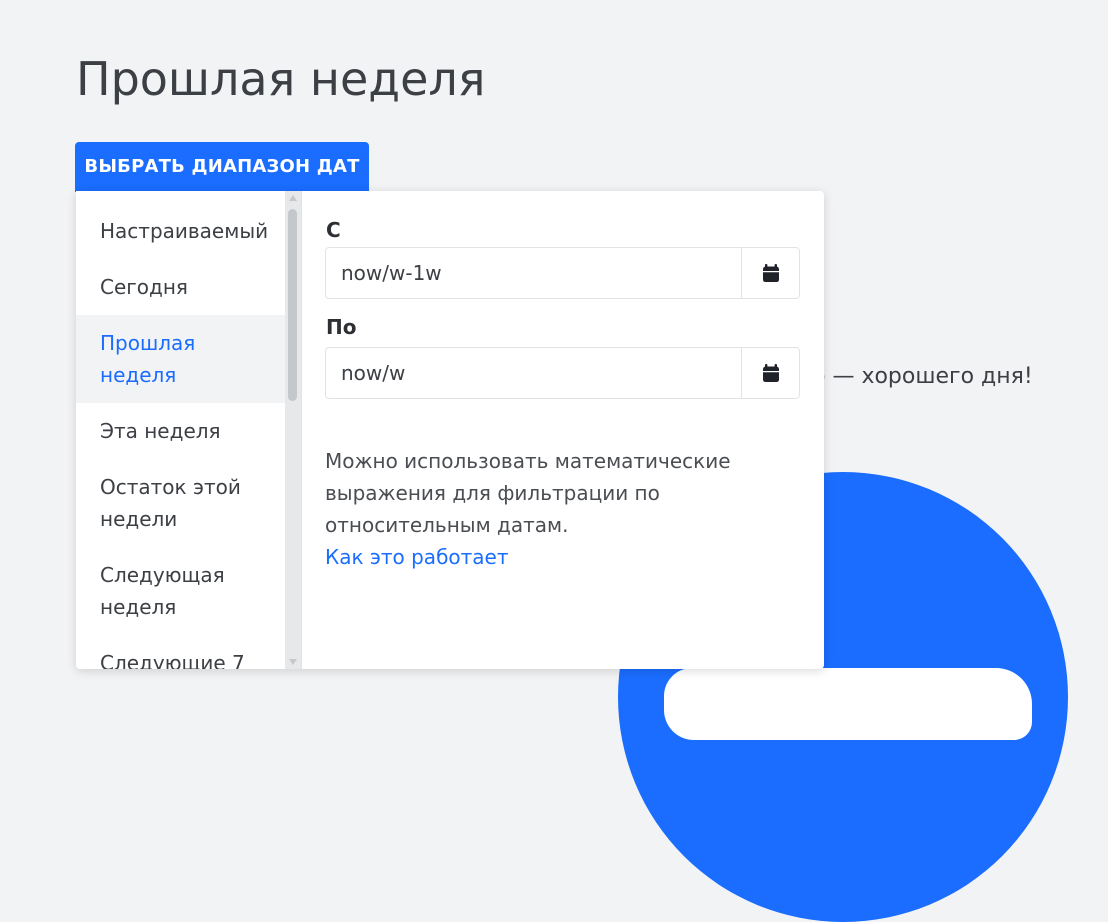 The height and width of the screenshot is (922, 1108). Describe the element at coordinates (922, 376) in the screenshot. I see `background-greeting-text: о — хорошего дня!` at that location.